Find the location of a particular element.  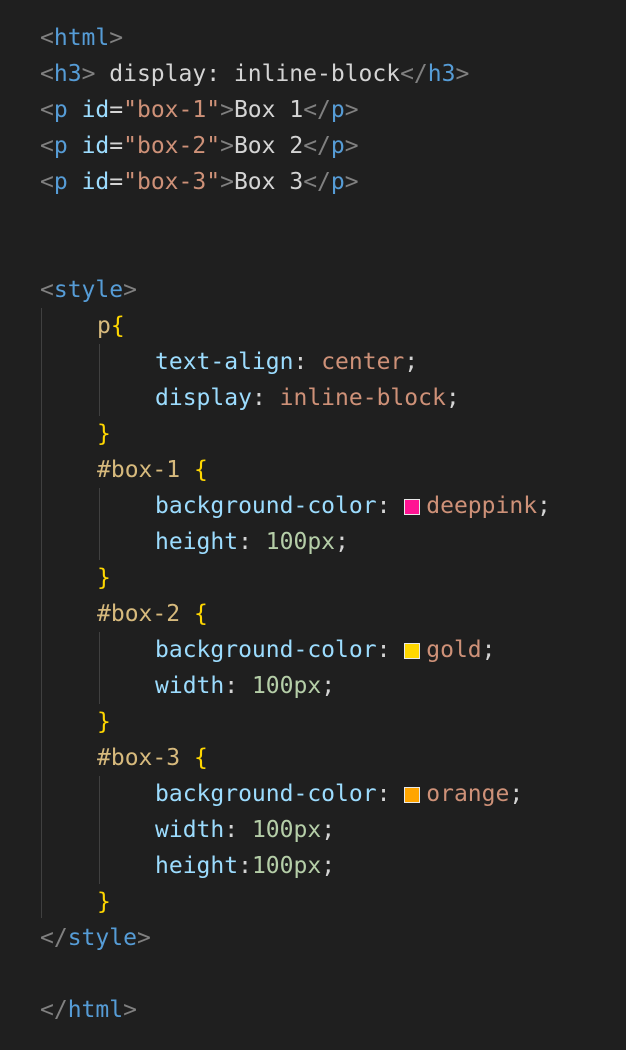

css-selector: #box-3 is located at coordinates (145, 758).